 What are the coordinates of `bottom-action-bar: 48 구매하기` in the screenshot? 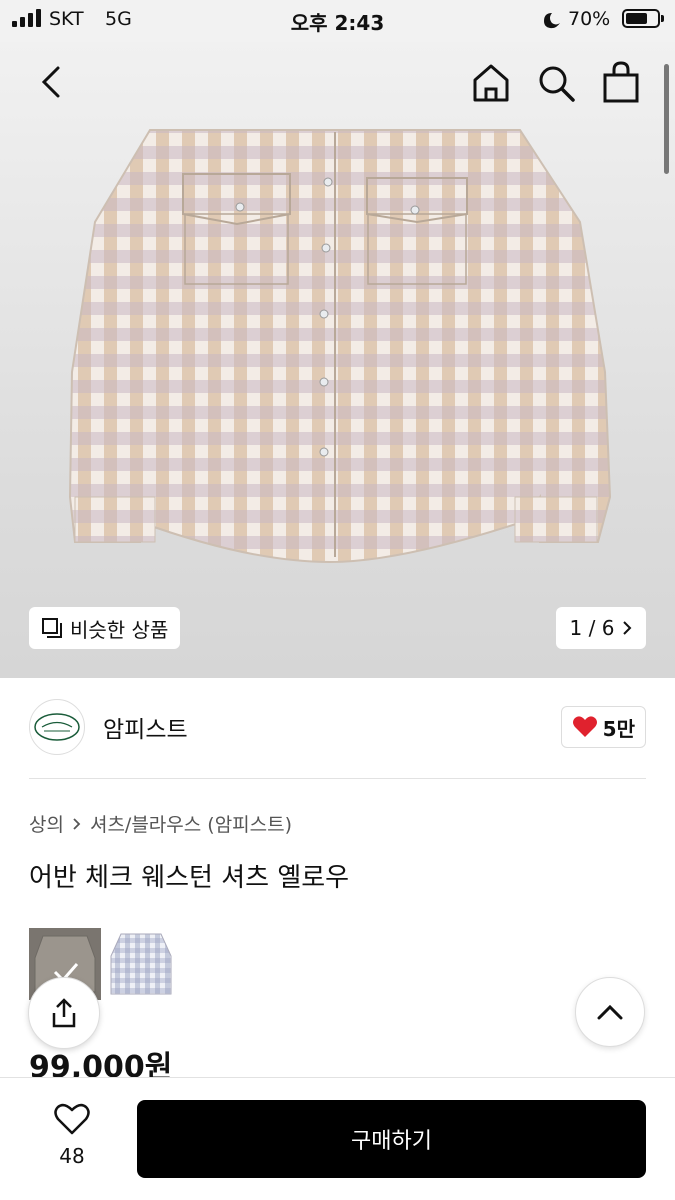 It's located at (337, 1138).